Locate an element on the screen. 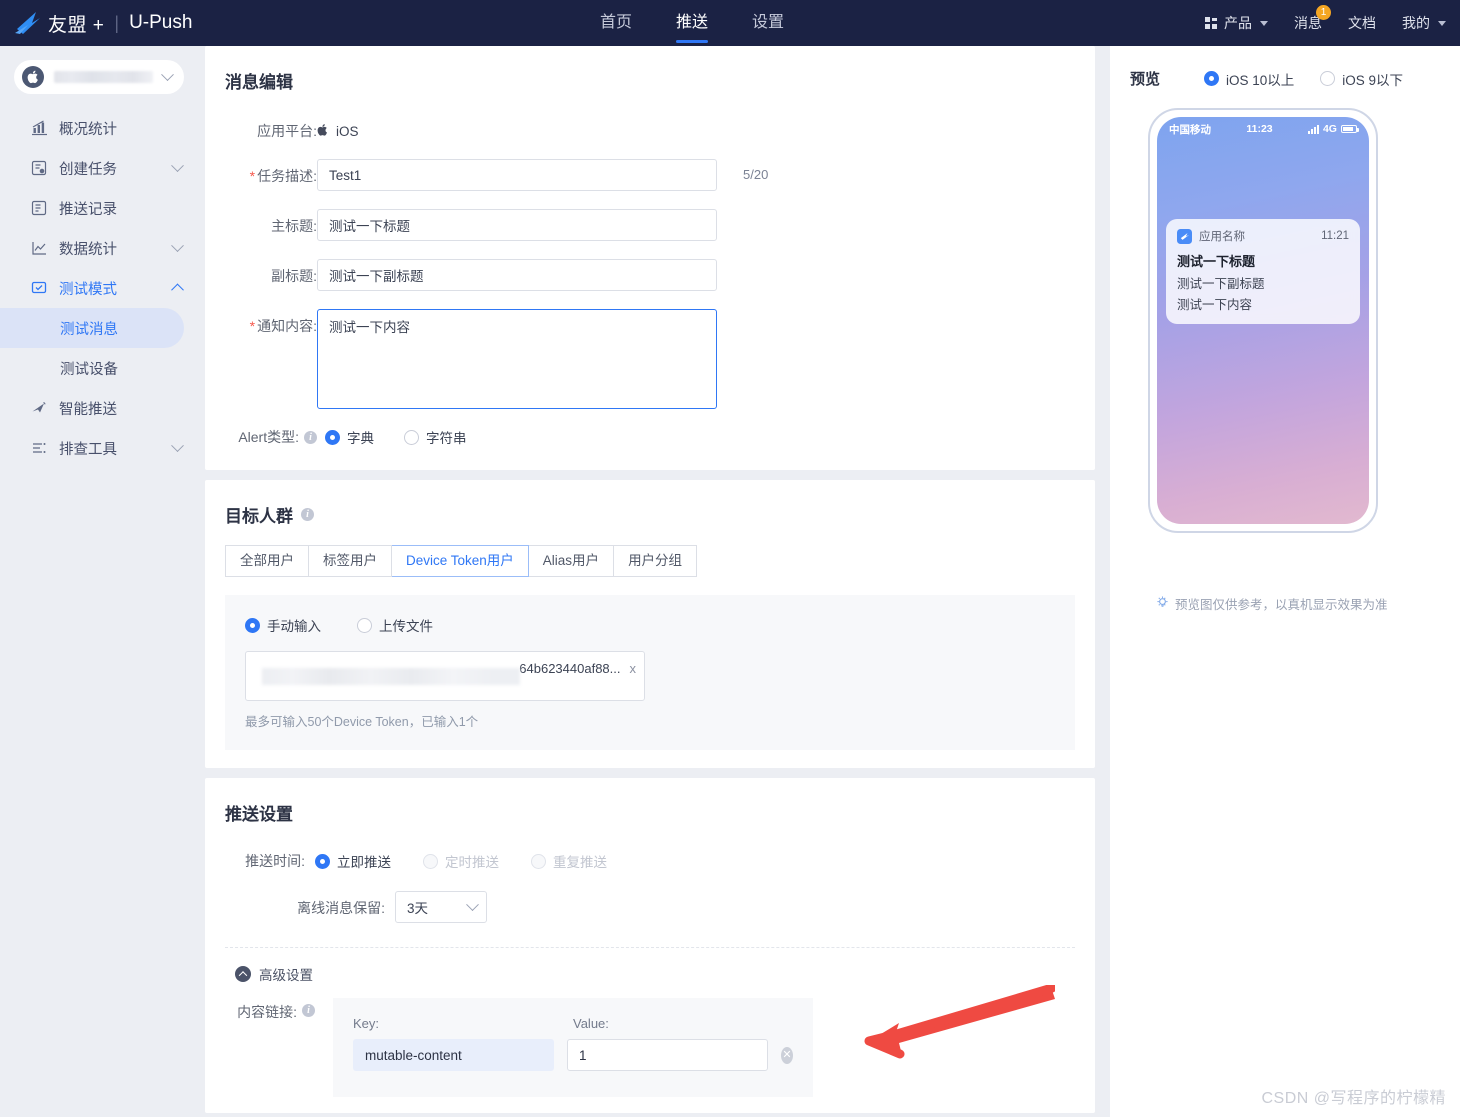 The width and height of the screenshot is (1460, 1117). content-textarea: 测试一下内容 is located at coordinates (517, 359).